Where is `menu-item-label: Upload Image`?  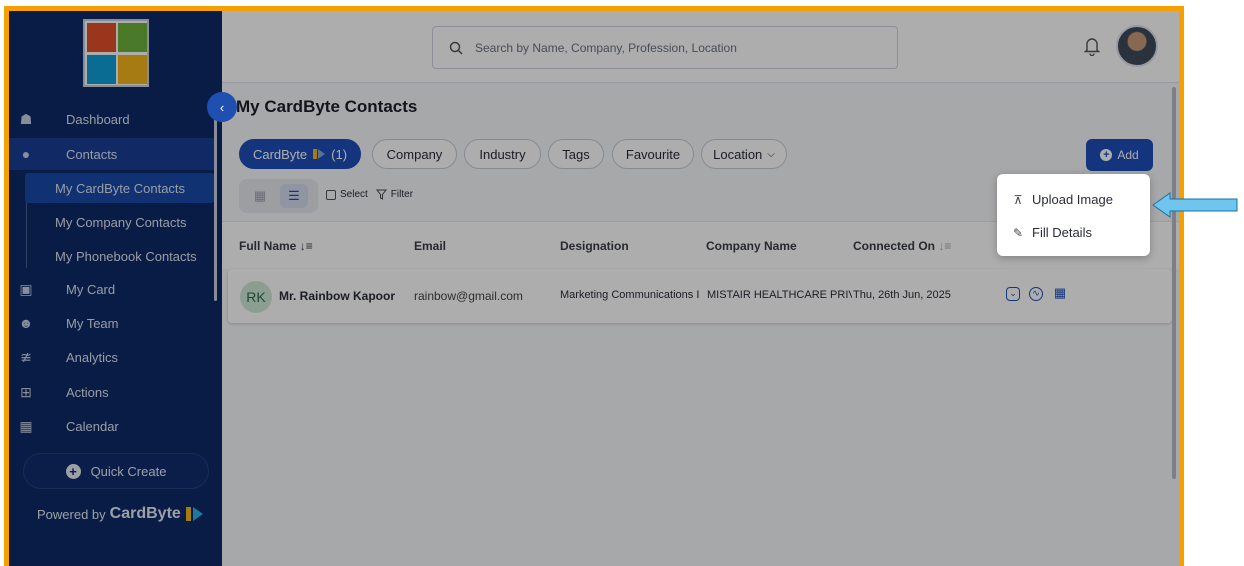 menu-item-label: Upload Image is located at coordinates (1072, 199).